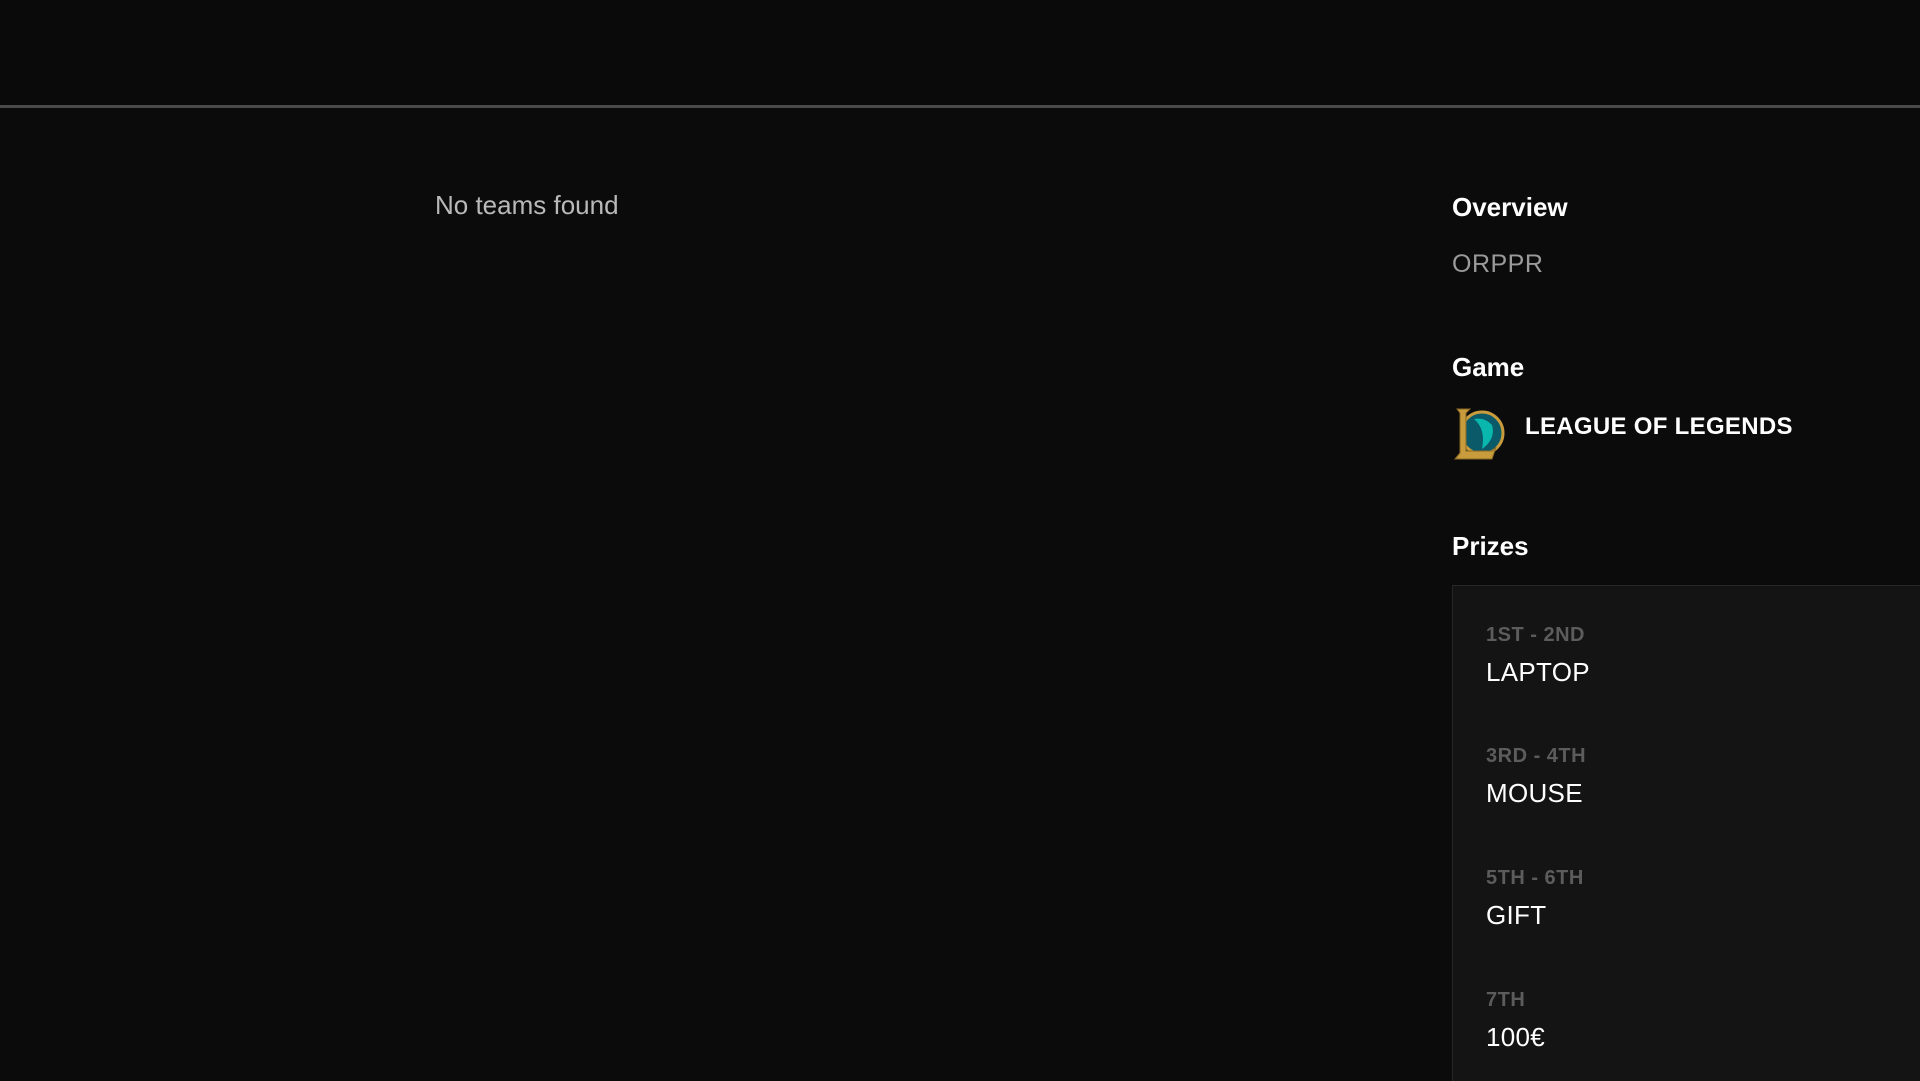 The height and width of the screenshot is (1081, 1920). Describe the element at coordinates (1516, 1037) in the screenshot. I see `prize-value: 100€` at that location.